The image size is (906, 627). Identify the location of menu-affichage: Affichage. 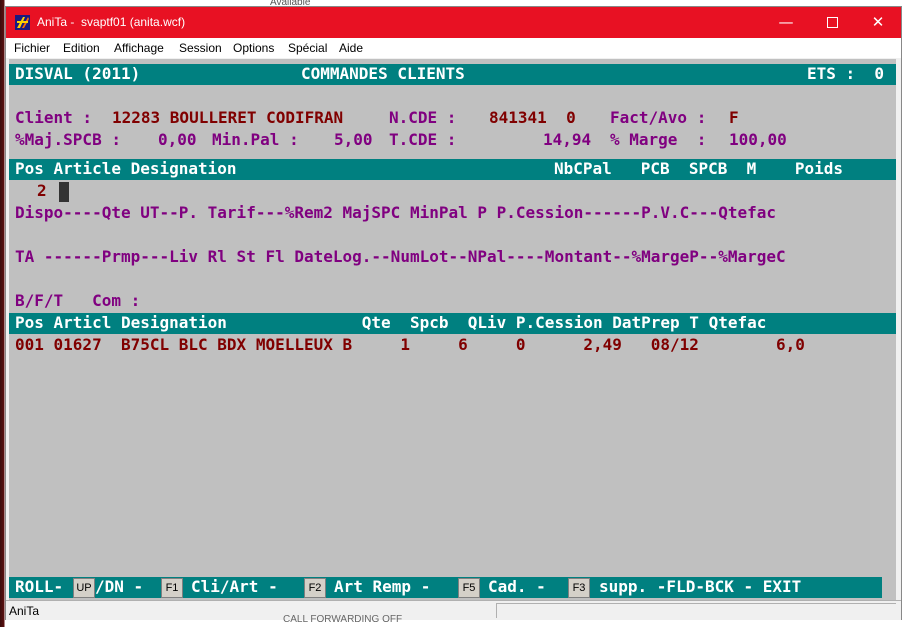
(139, 48).